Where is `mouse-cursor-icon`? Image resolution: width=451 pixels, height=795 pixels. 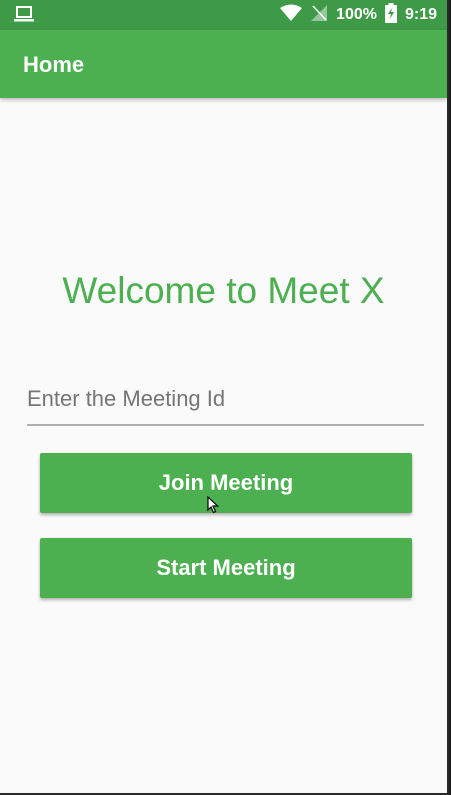
mouse-cursor-icon is located at coordinates (213, 507).